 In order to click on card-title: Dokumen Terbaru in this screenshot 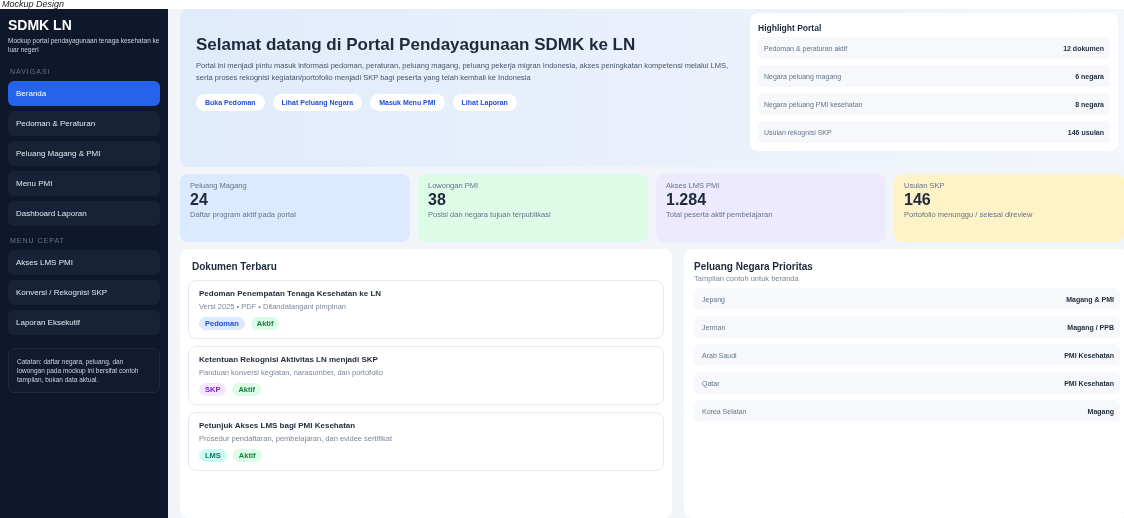, I will do `click(235, 266)`.